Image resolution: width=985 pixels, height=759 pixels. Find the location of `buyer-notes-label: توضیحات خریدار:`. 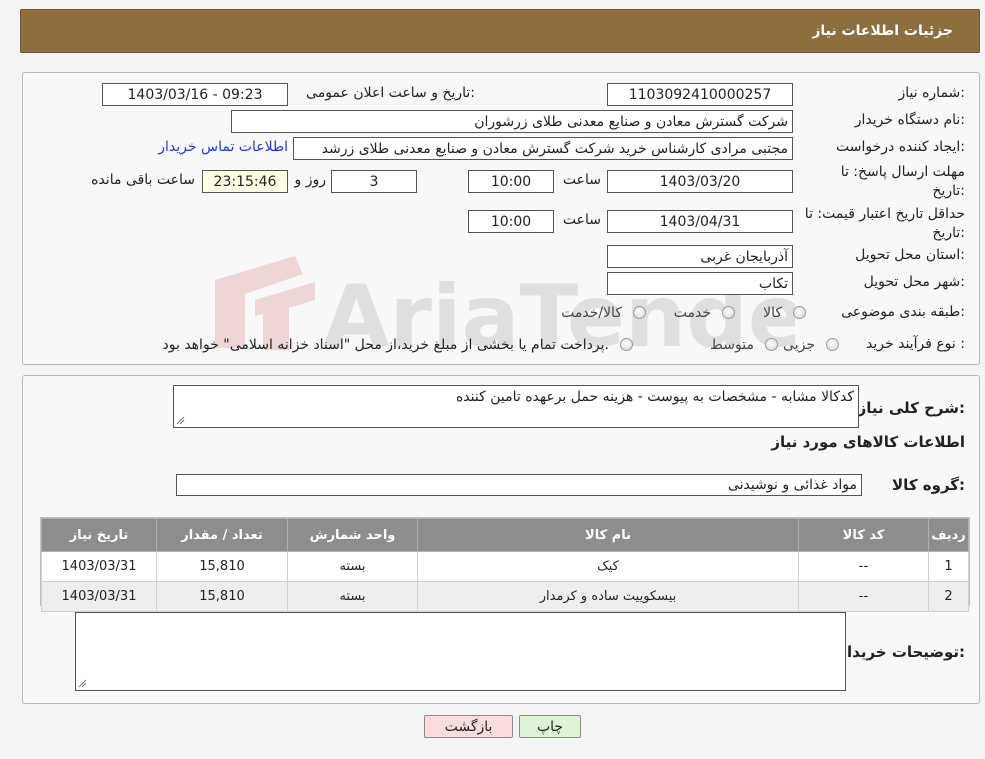

buyer-notes-label: توضیحات خریدار: is located at coordinates (901, 652).